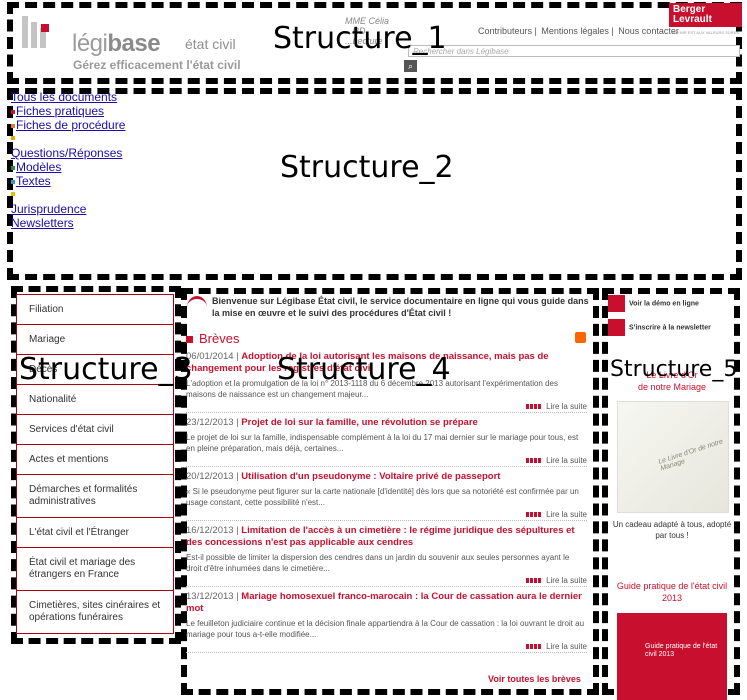  I want to click on structure-3-label: Structure_3, so click(106, 369).